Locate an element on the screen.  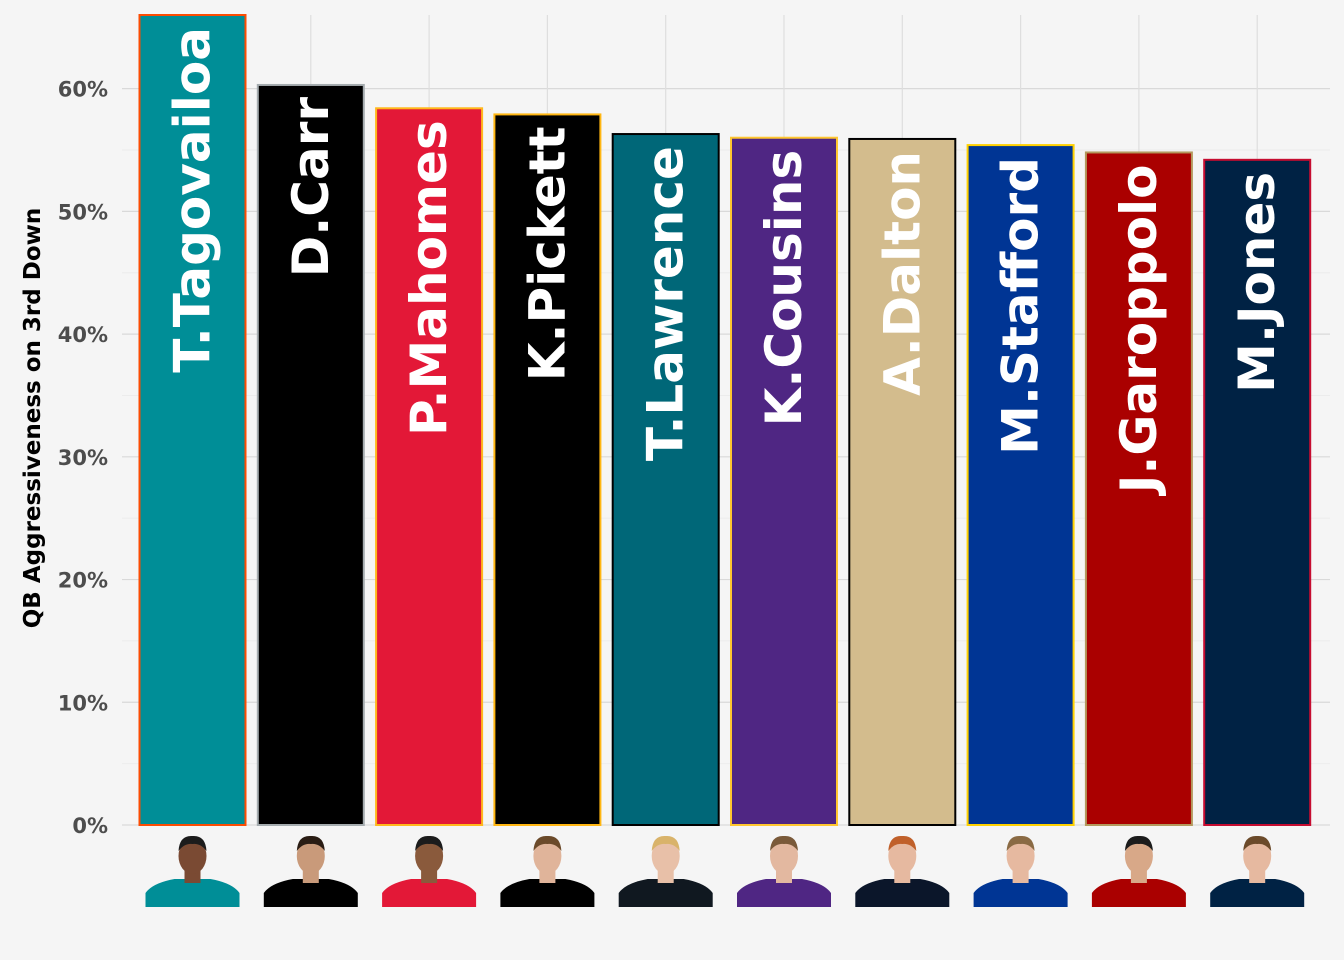
y-tick-label: 60% is located at coordinates (83, 90).